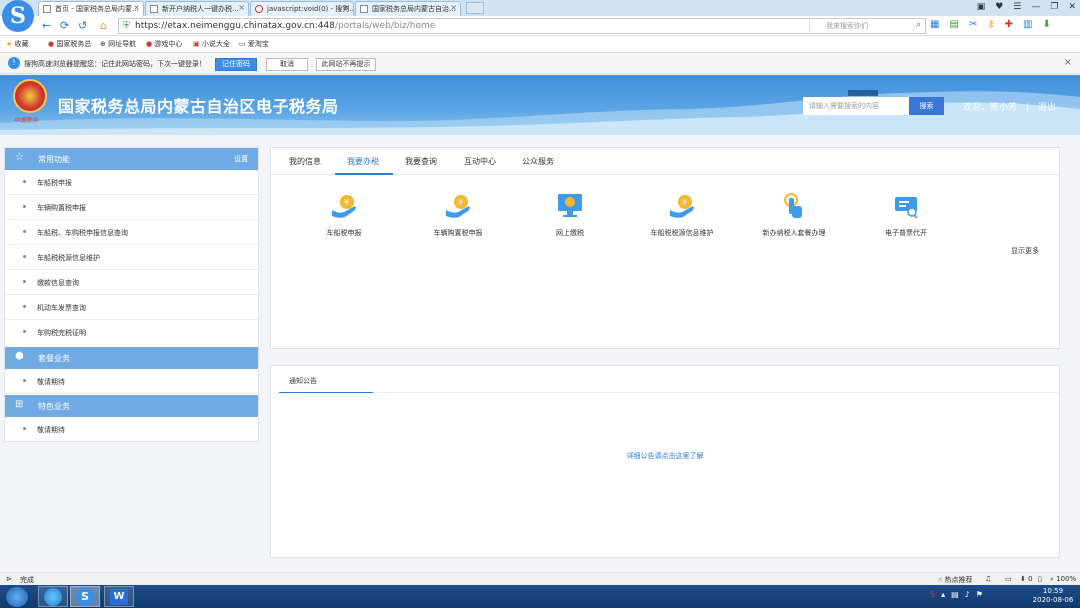 The height and width of the screenshot is (608, 1080). Describe the element at coordinates (254, 44) in the screenshot. I see `bookmark-item: ▭ 爱淘宝` at that location.